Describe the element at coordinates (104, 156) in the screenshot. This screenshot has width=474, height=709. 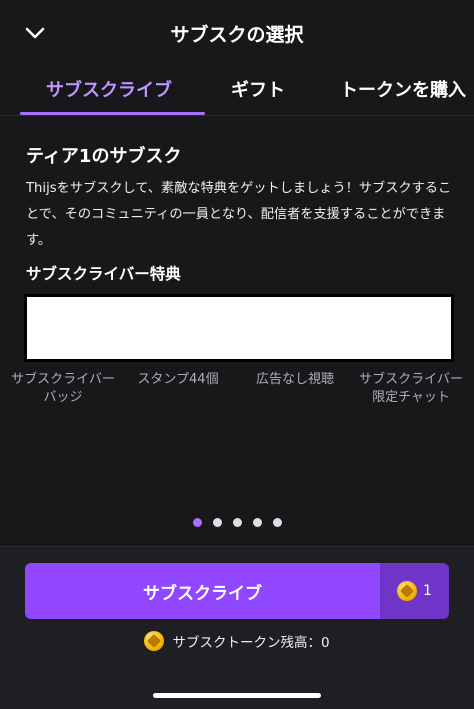
I see `tier-title: ティア1のサブスク` at that location.